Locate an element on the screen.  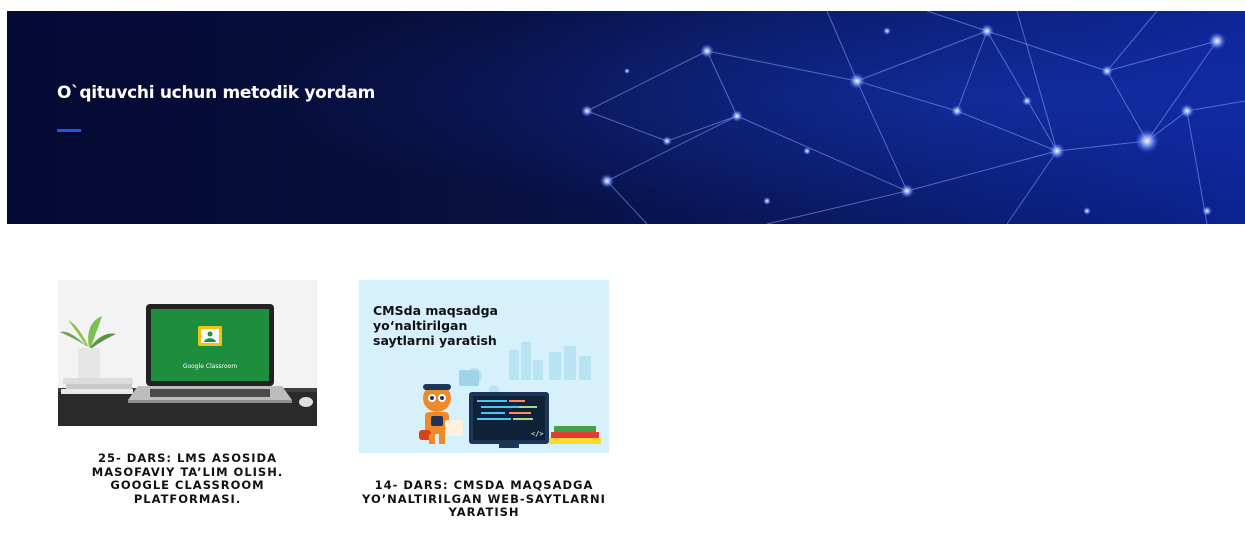
page-title: O`qituvchi uchun metodik yordam is located at coordinates (216, 93).